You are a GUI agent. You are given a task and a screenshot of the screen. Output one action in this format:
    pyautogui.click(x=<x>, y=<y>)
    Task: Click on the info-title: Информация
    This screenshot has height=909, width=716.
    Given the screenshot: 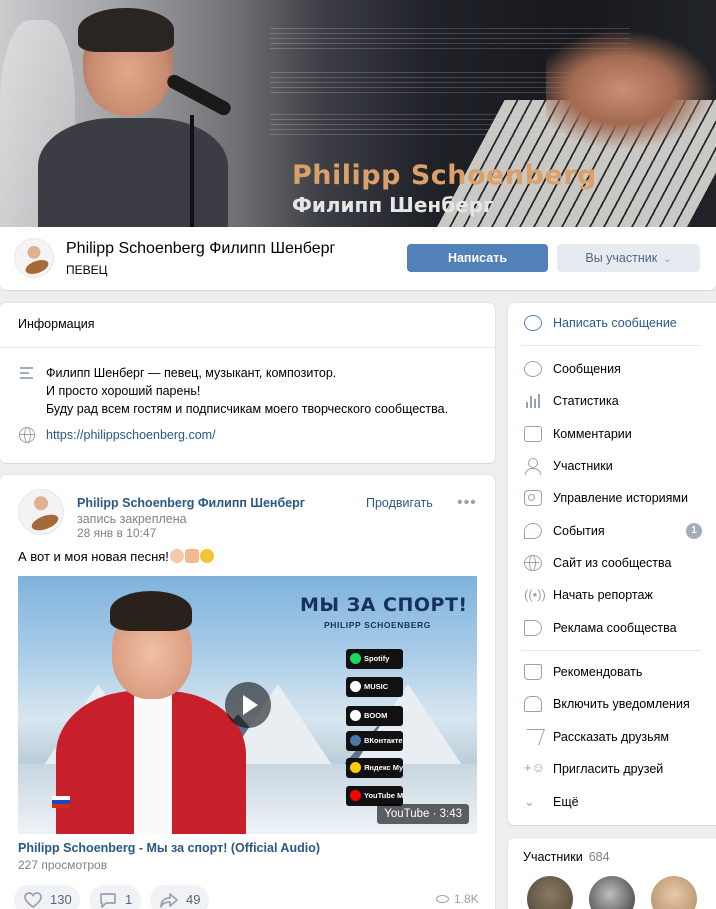 What is the action you would take?
    pyautogui.click(x=56, y=324)
    